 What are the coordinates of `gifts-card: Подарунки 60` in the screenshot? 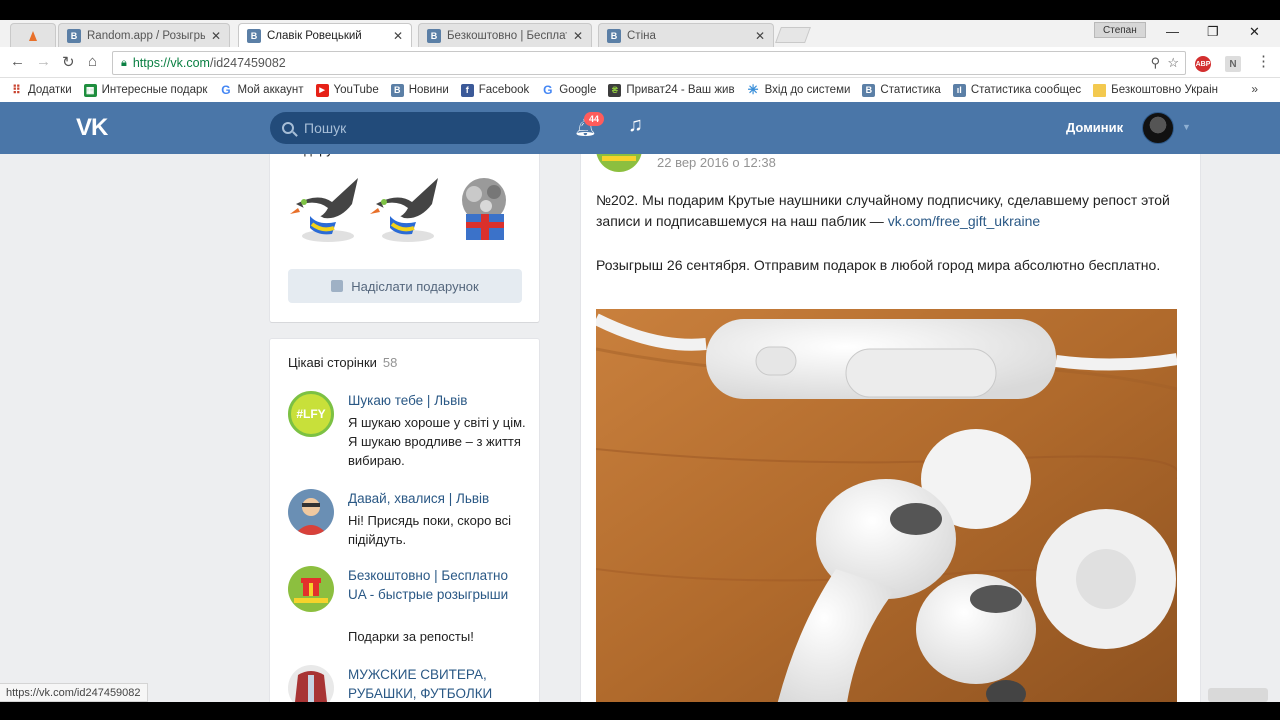 It's located at (404, 232).